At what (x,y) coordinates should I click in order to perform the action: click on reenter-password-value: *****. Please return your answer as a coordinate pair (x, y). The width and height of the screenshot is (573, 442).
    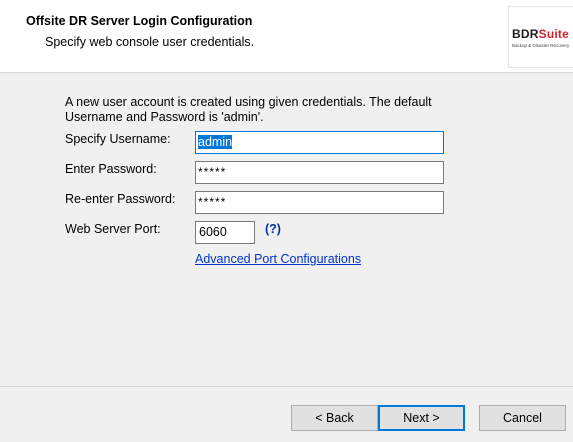
    Looking at the image, I should click on (212, 202).